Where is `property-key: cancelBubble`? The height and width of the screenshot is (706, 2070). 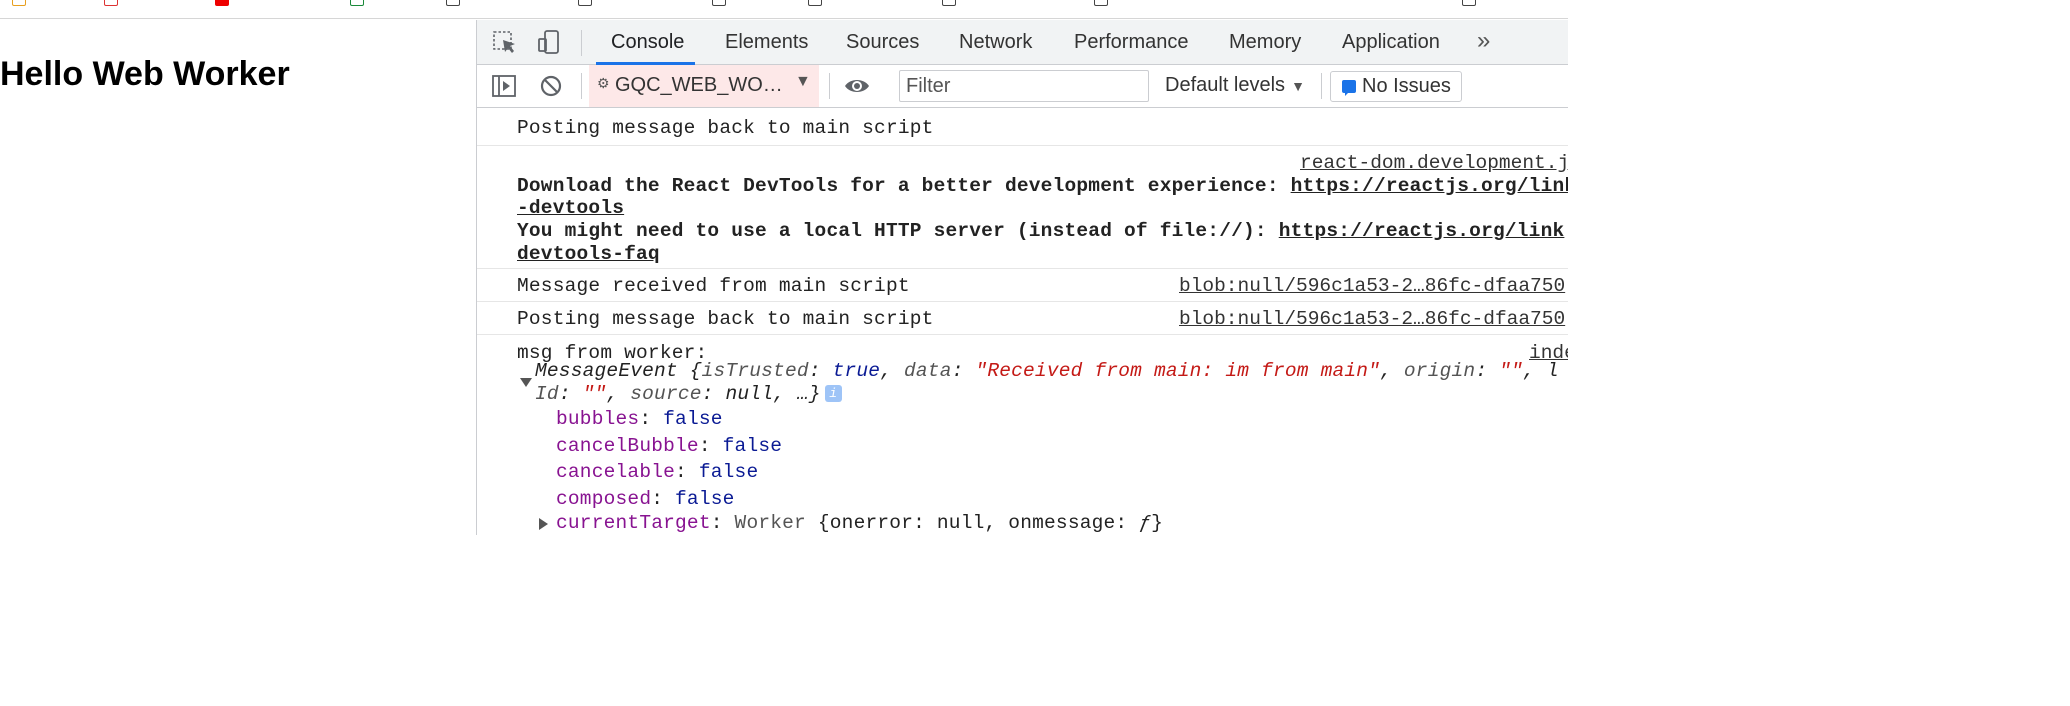 property-key: cancelBubble is located at coordinates (627, 446).